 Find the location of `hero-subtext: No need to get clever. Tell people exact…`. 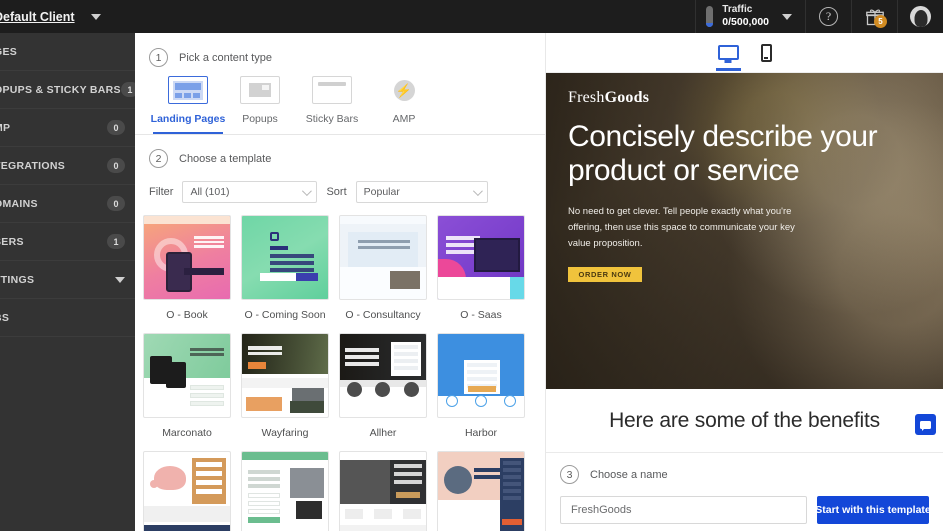

hero-subtext: No need to get clever. Tell people exact… is located at coordinates (681, 227).